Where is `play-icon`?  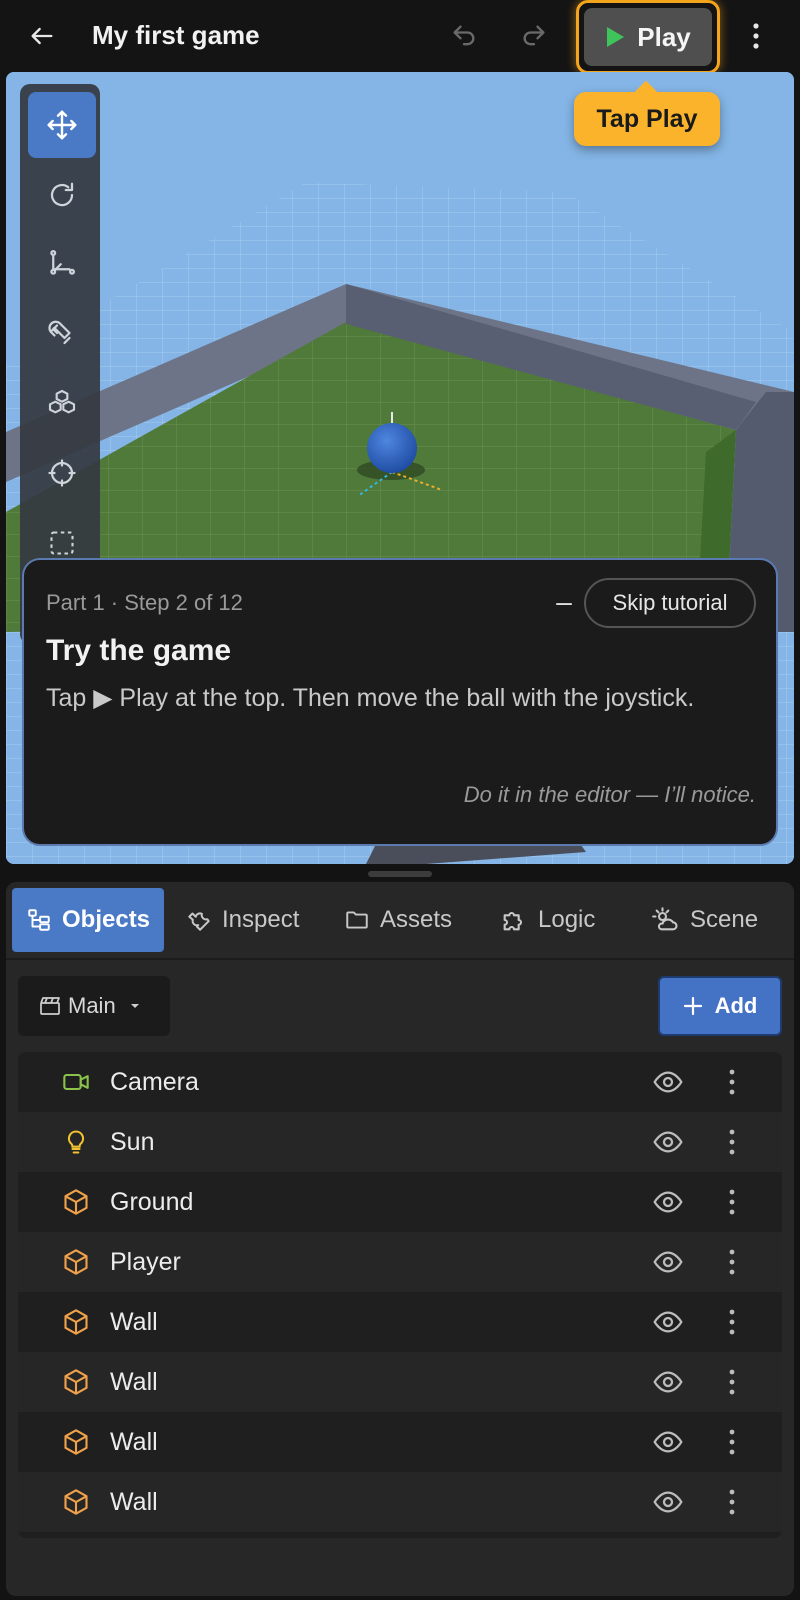
play-icon is located at coordinates (616, 37).